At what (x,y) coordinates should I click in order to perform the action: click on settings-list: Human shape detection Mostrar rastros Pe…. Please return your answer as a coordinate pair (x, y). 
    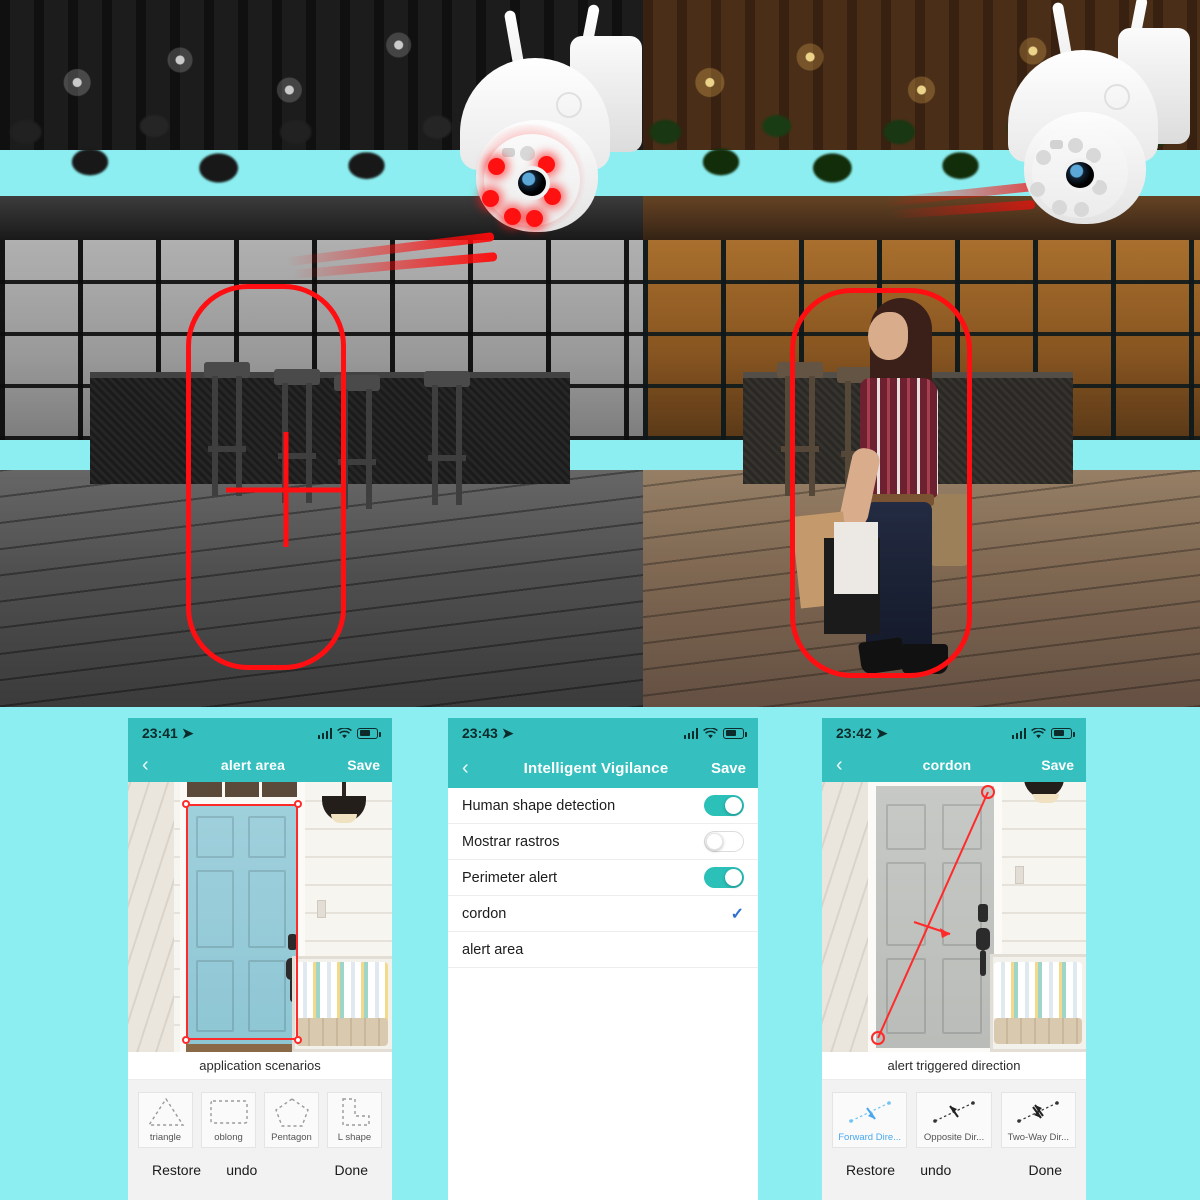
    Looking at the image, I should click on (603, 992).